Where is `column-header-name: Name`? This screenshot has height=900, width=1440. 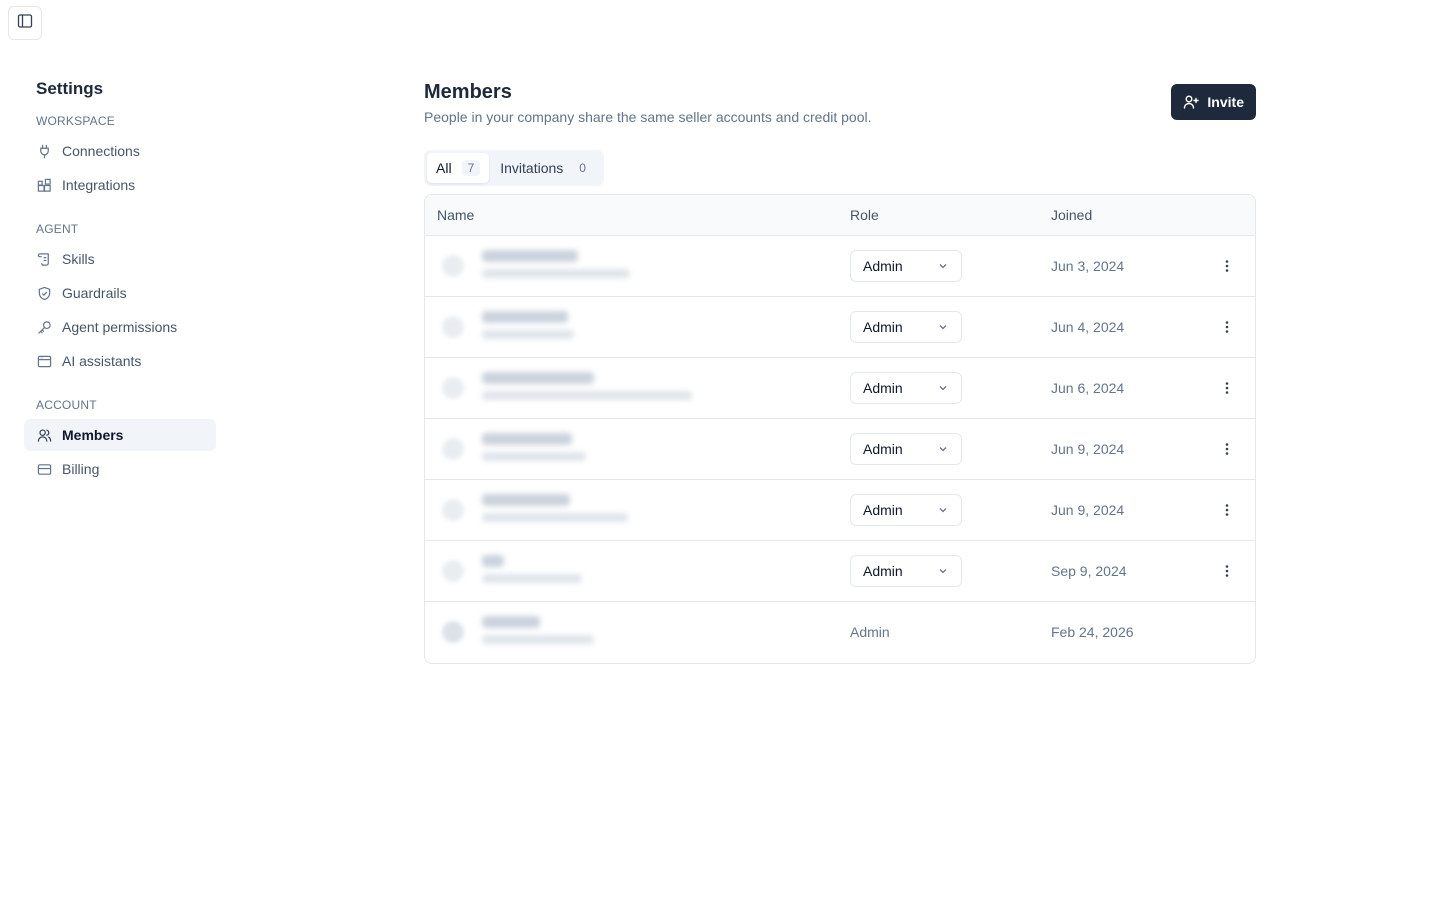
column-header-name: Name is located at coordinates (456, 215).